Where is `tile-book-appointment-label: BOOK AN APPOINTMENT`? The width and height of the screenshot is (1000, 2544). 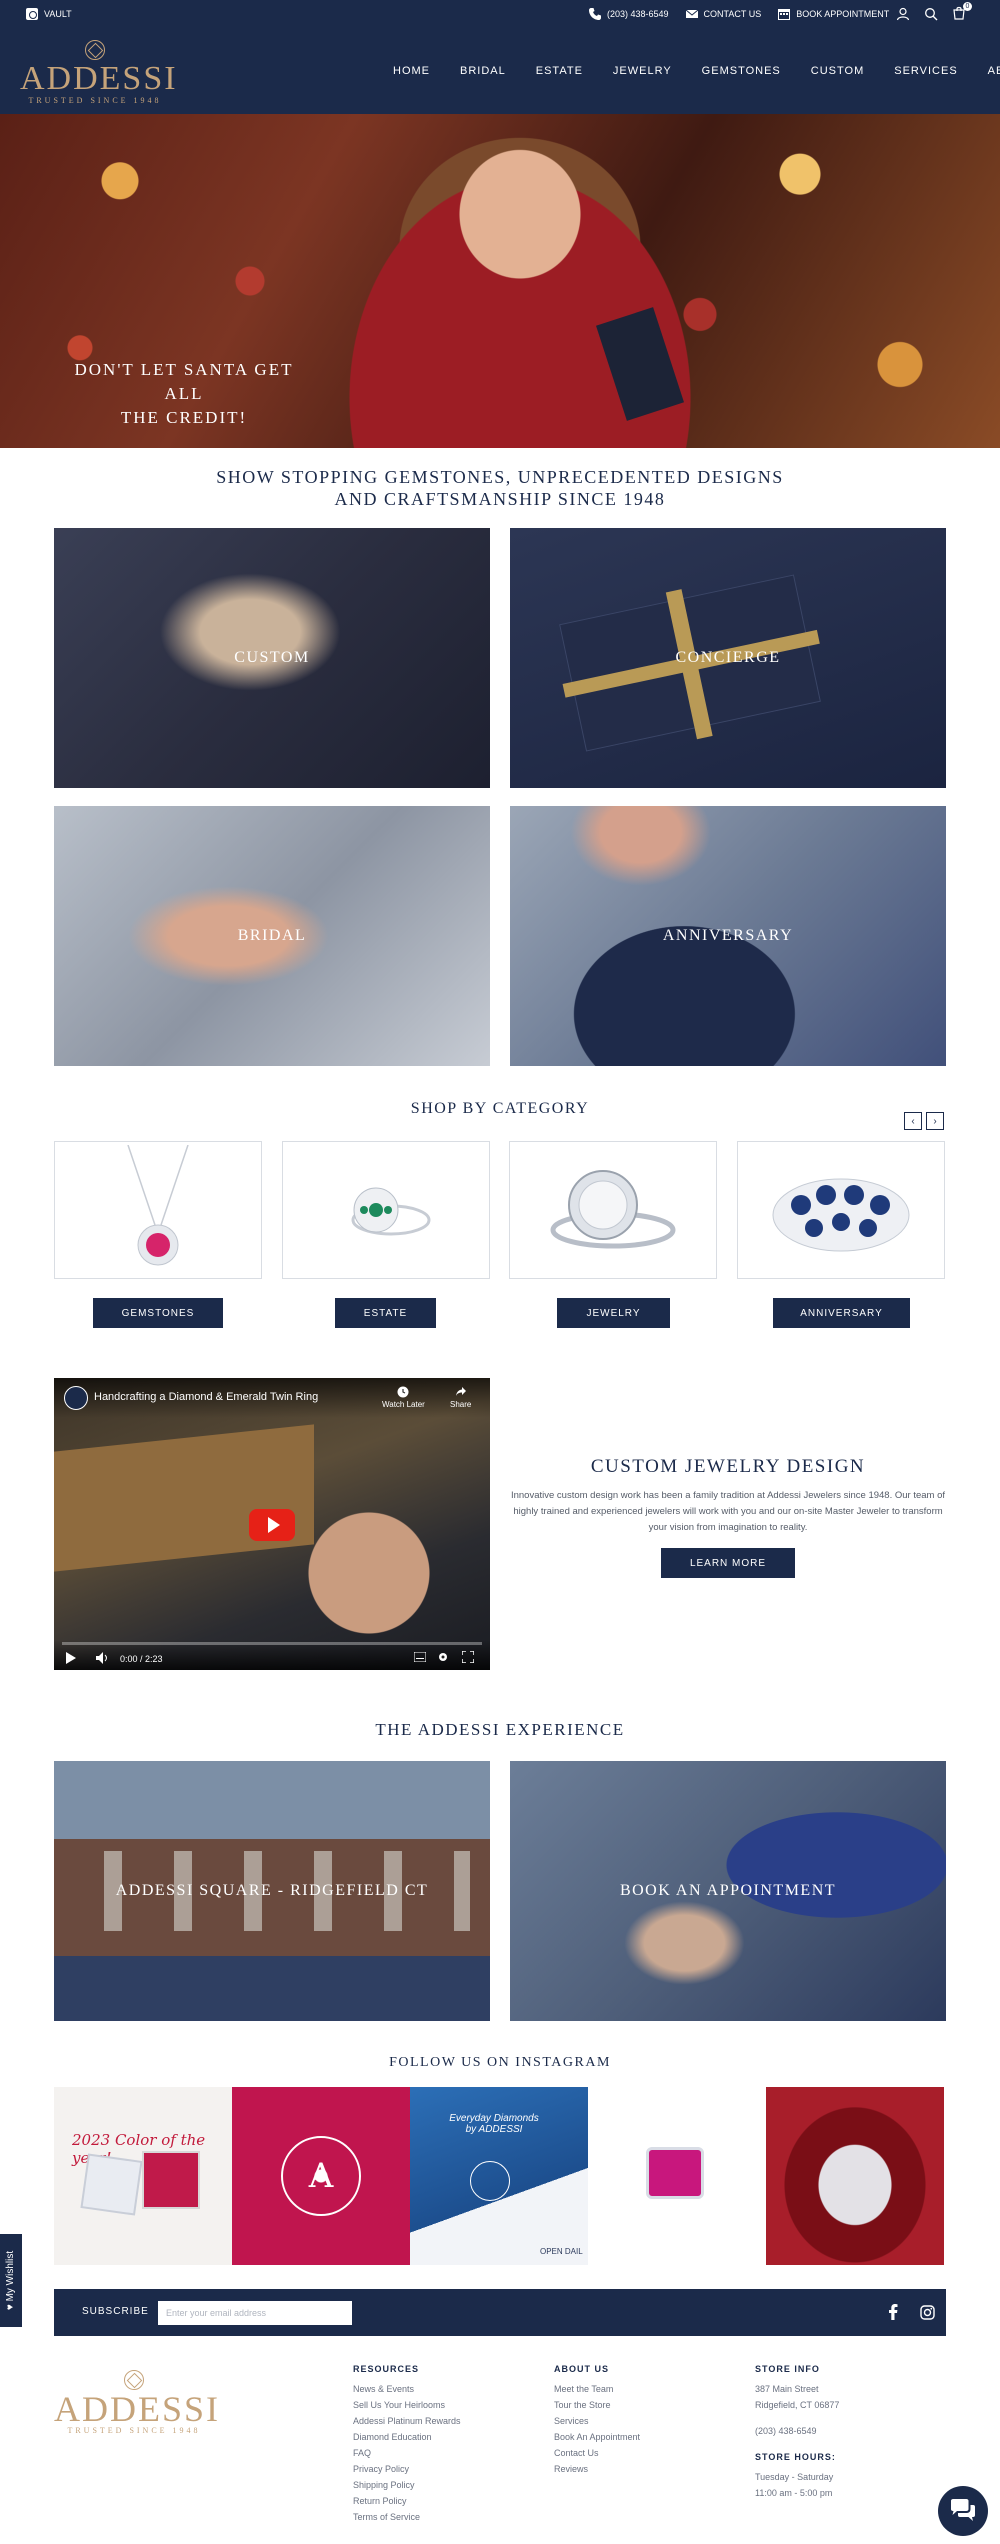 tile-book-appointment-label: BOOK AN APPOINTMENT is located at coordinates (728, 1890).